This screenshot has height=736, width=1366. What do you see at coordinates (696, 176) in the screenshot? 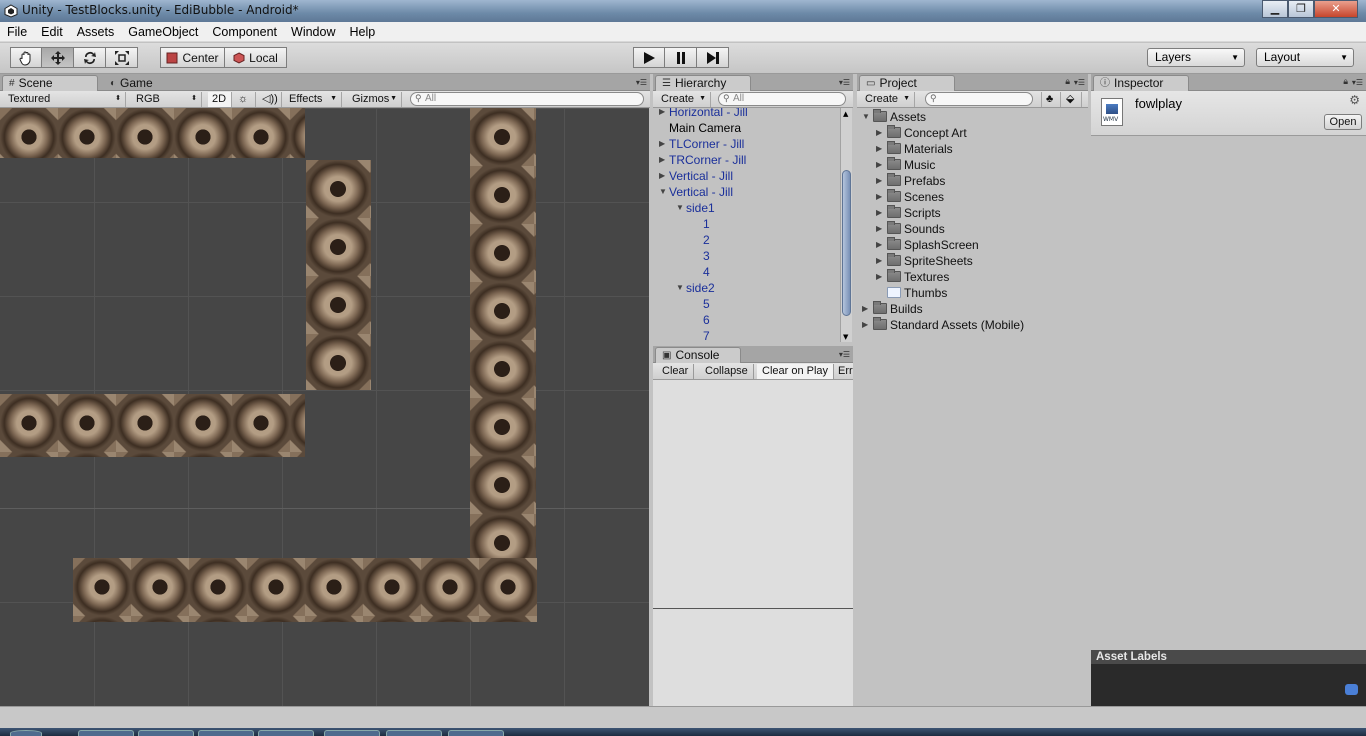
I see `hierarchy-item: ▶ Vertical - Jill` at bounding box center [696, 176].